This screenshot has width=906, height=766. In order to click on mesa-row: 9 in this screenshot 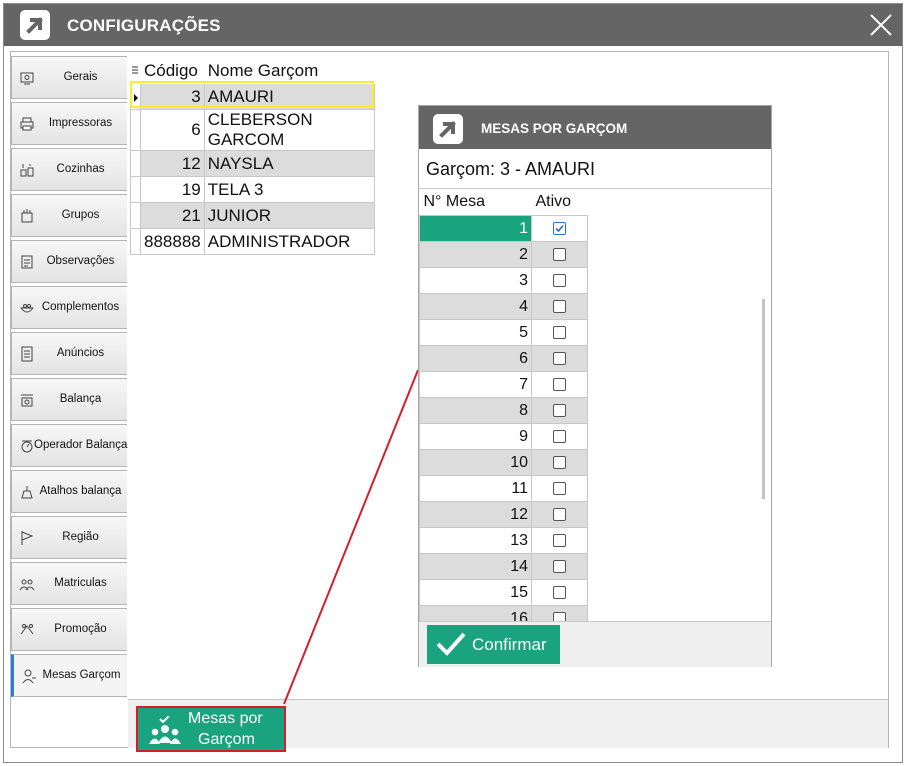, I will do `click(503, 436)`.